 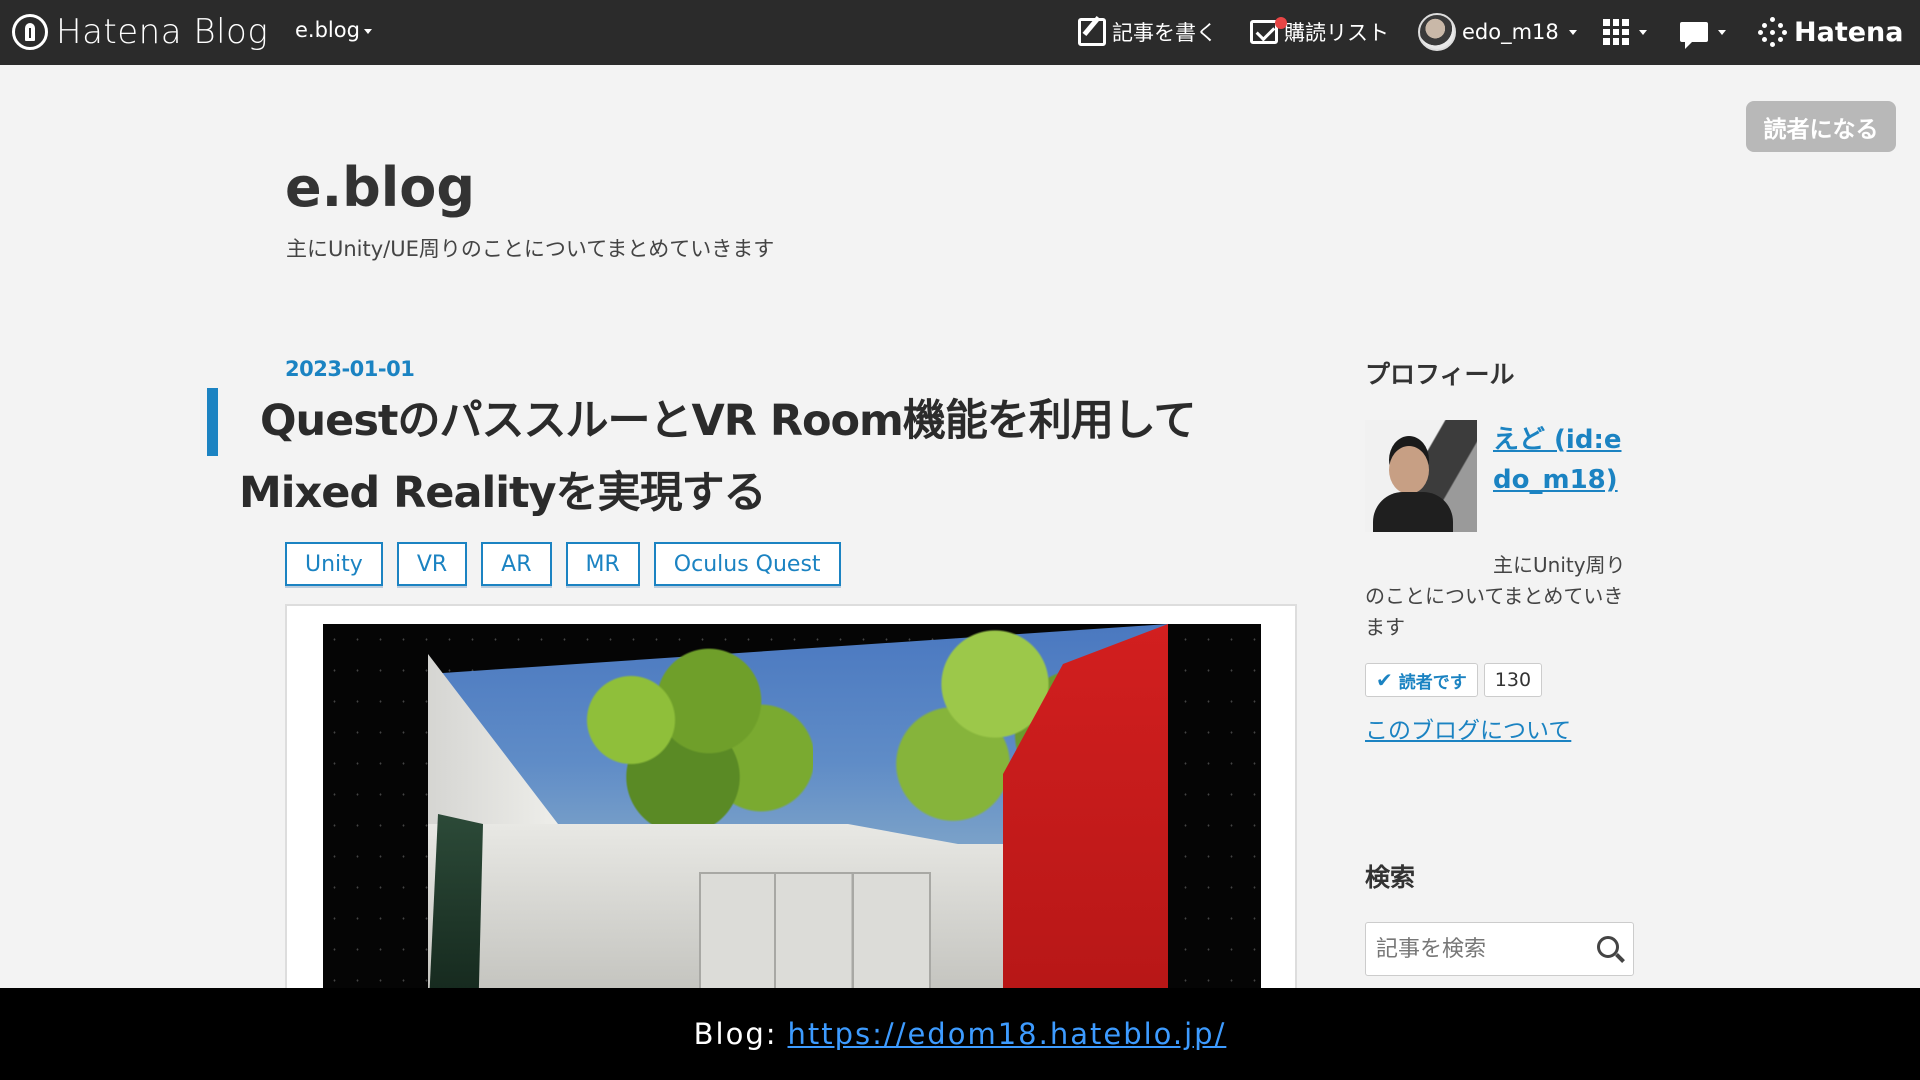 I want to click on search-heading: 検索, so click(x=1390, y=877).